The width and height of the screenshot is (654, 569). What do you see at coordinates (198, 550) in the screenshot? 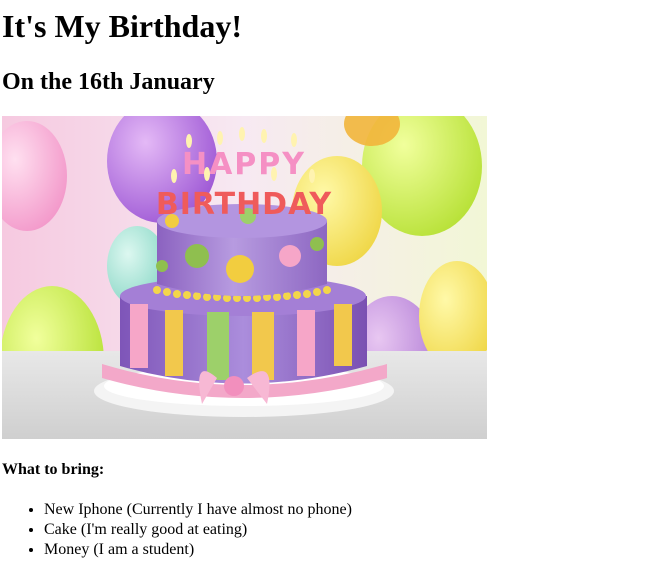
I see `list-item: Money (I am a student)` at bounding box center [198, 550].